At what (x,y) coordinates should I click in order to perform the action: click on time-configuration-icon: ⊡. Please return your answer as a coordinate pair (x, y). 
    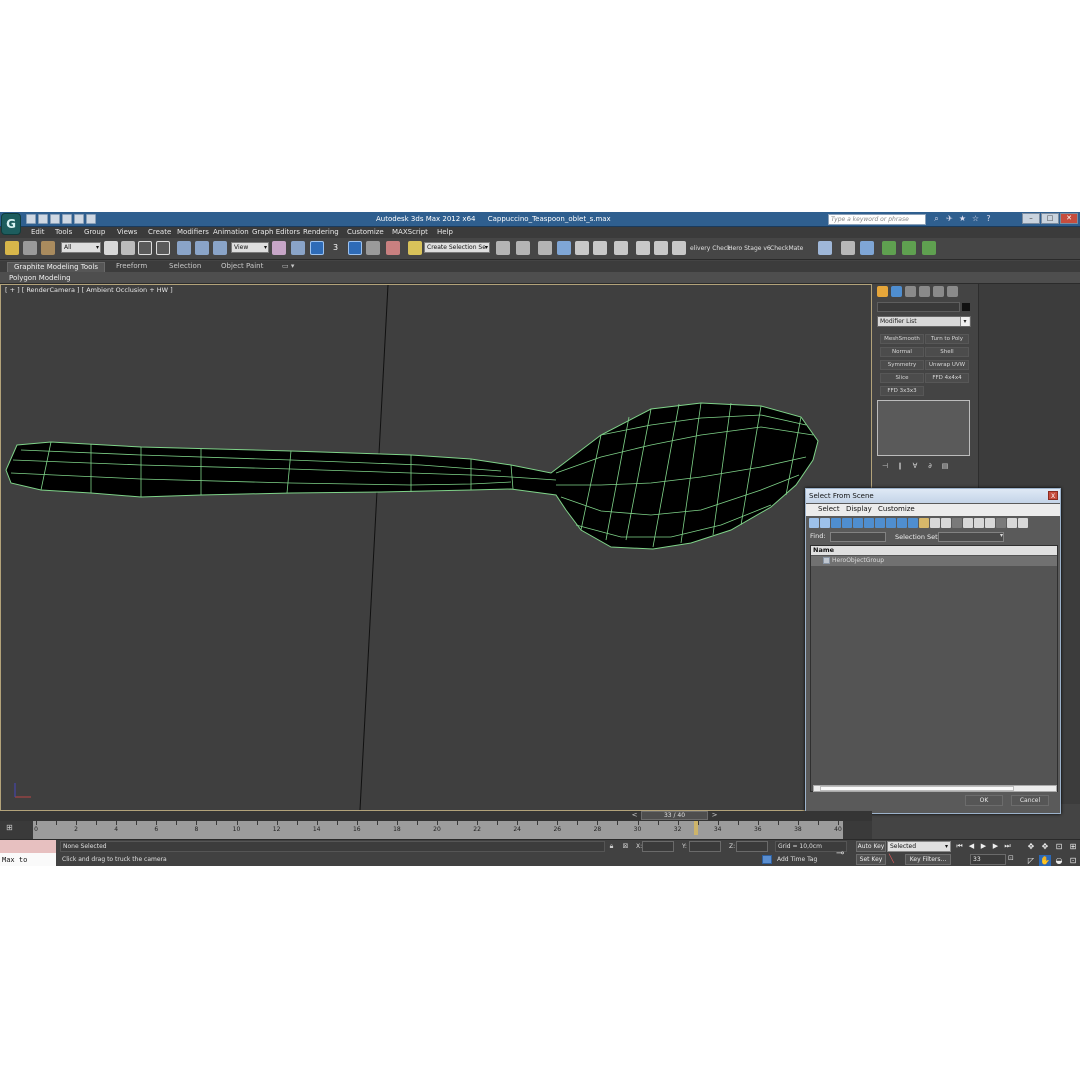
    Looking at the image, I should click on (1012, 859).